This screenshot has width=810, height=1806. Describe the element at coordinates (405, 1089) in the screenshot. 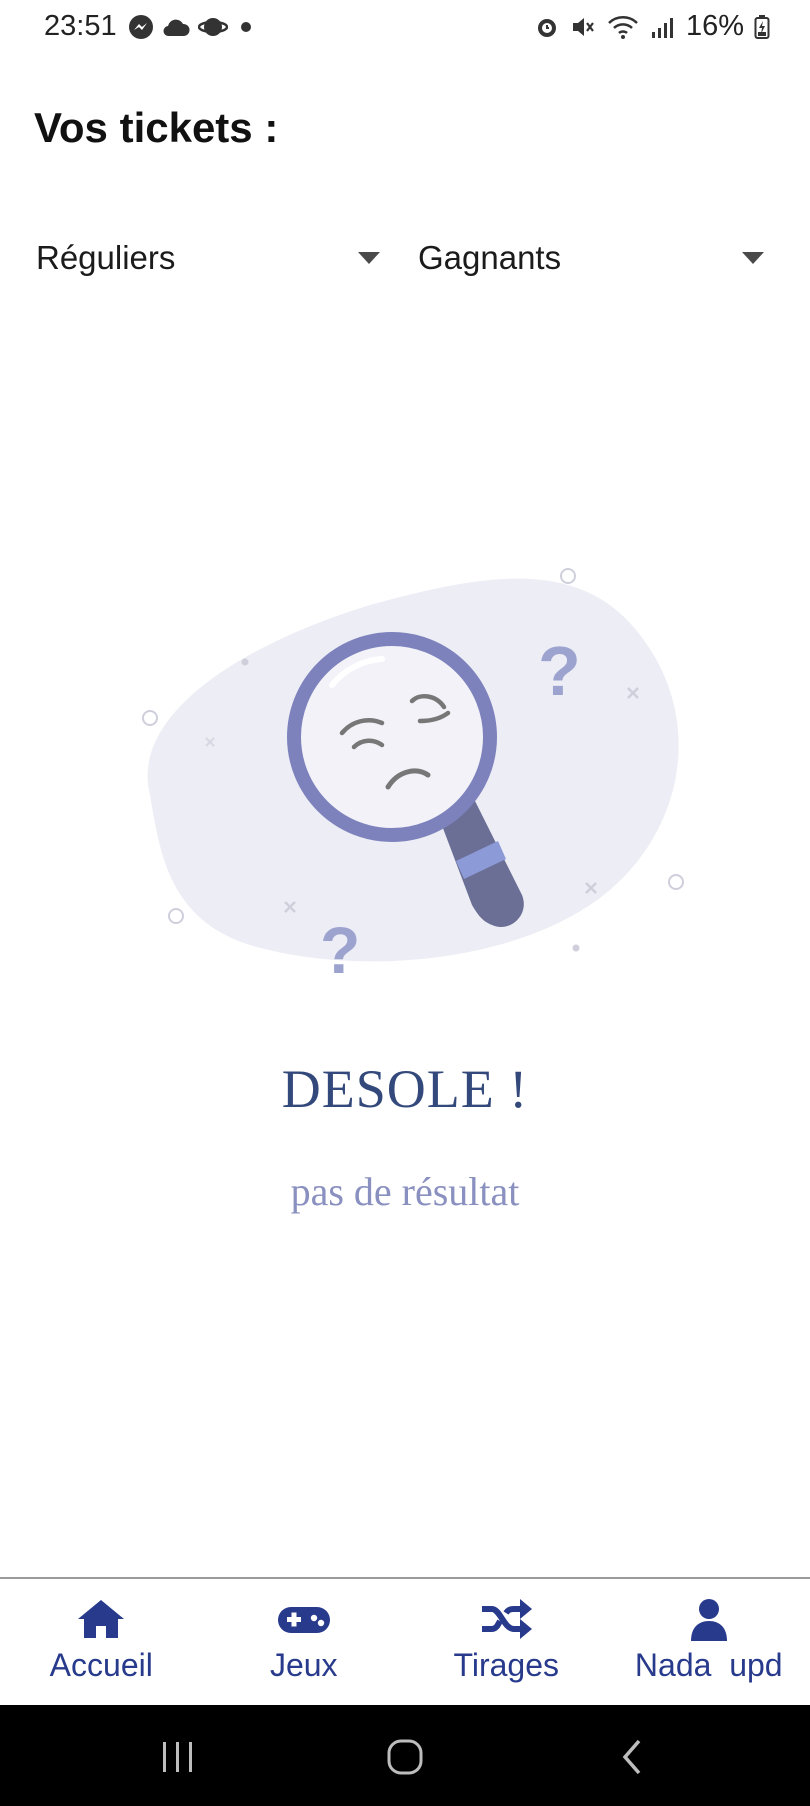

I see `empty-state-title: DESOLE !` at that location.